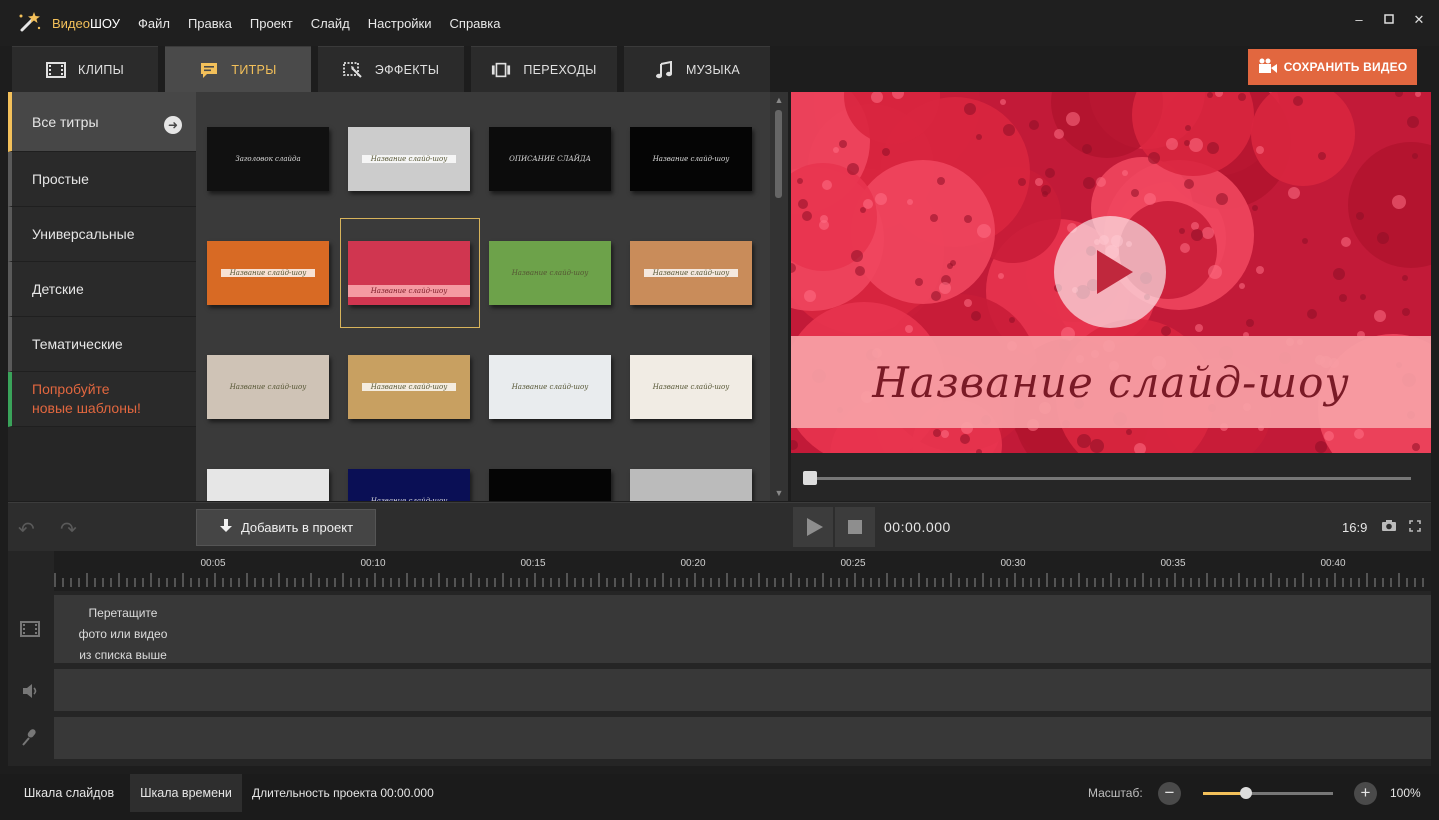  I want to click on menu-settings: Настройки, so click(400, 23).